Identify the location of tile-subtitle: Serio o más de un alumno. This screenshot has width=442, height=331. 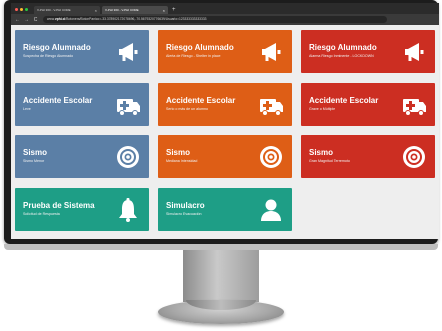
(187, 109).